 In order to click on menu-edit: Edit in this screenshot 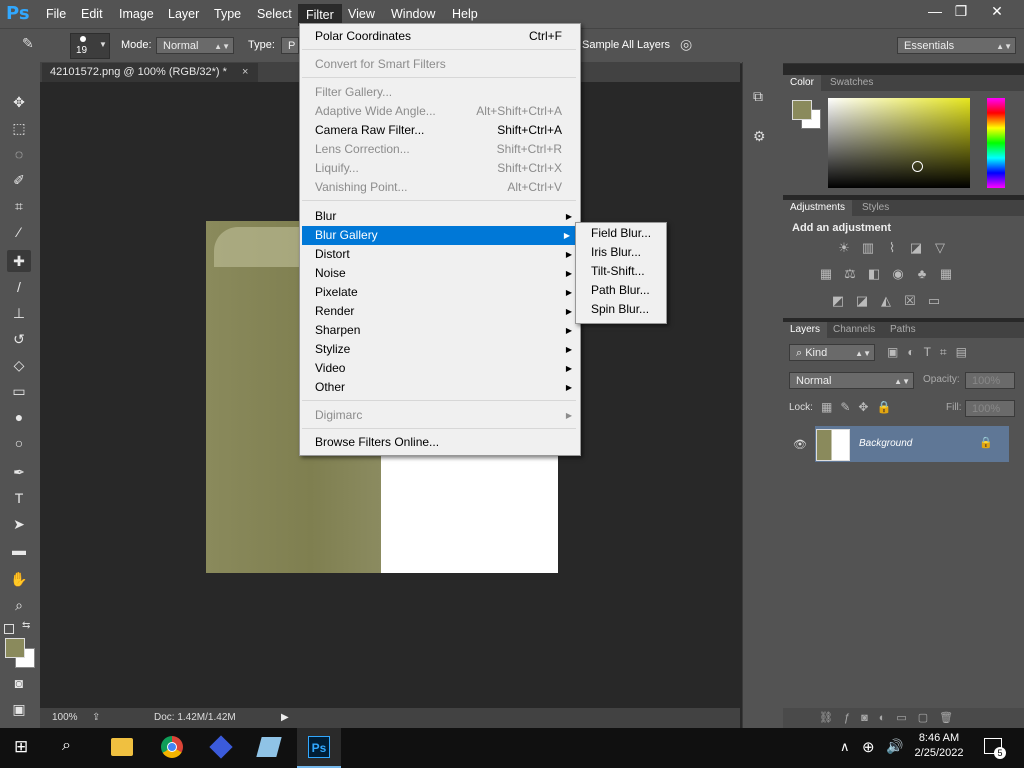, I will do `click(92, 14)`.